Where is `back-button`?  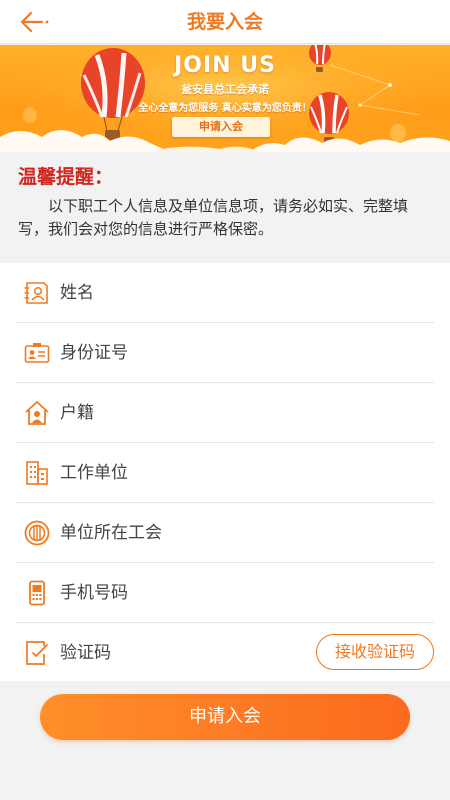
back-button is located at coordinates (34, 22).